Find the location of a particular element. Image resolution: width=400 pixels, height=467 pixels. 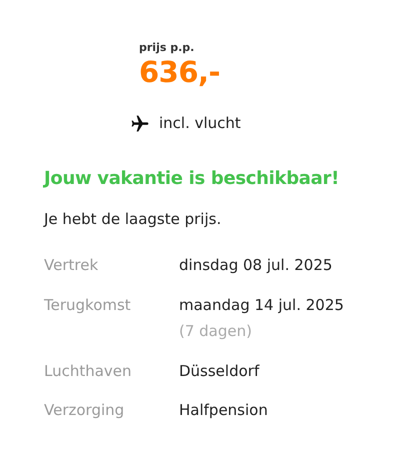

detail-value: dinsdag 08 jul. 2025 is located at coordinates (255, 265).